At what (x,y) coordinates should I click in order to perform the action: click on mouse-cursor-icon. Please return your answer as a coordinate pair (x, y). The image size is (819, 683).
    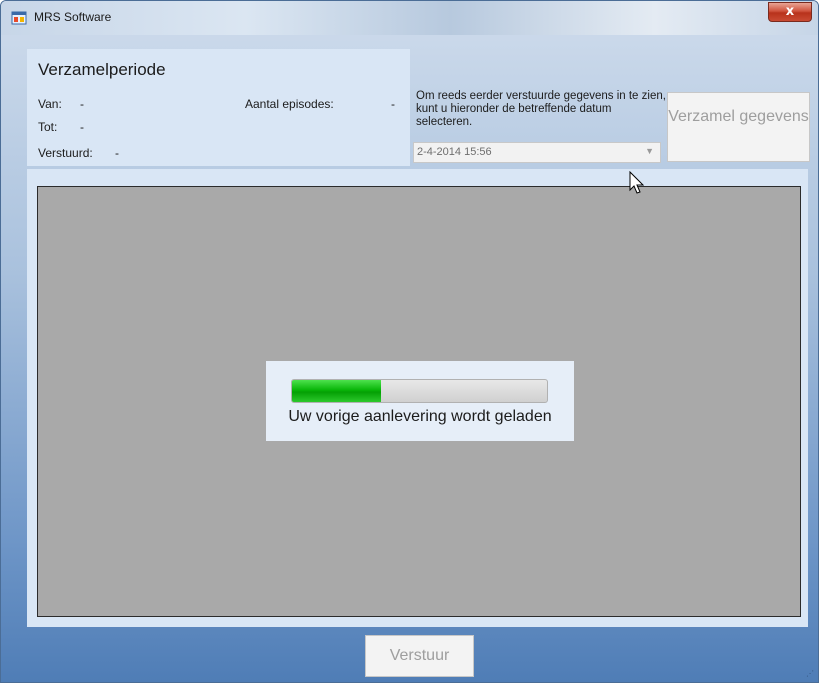
    Looking at the image, I should click on (637, 182).